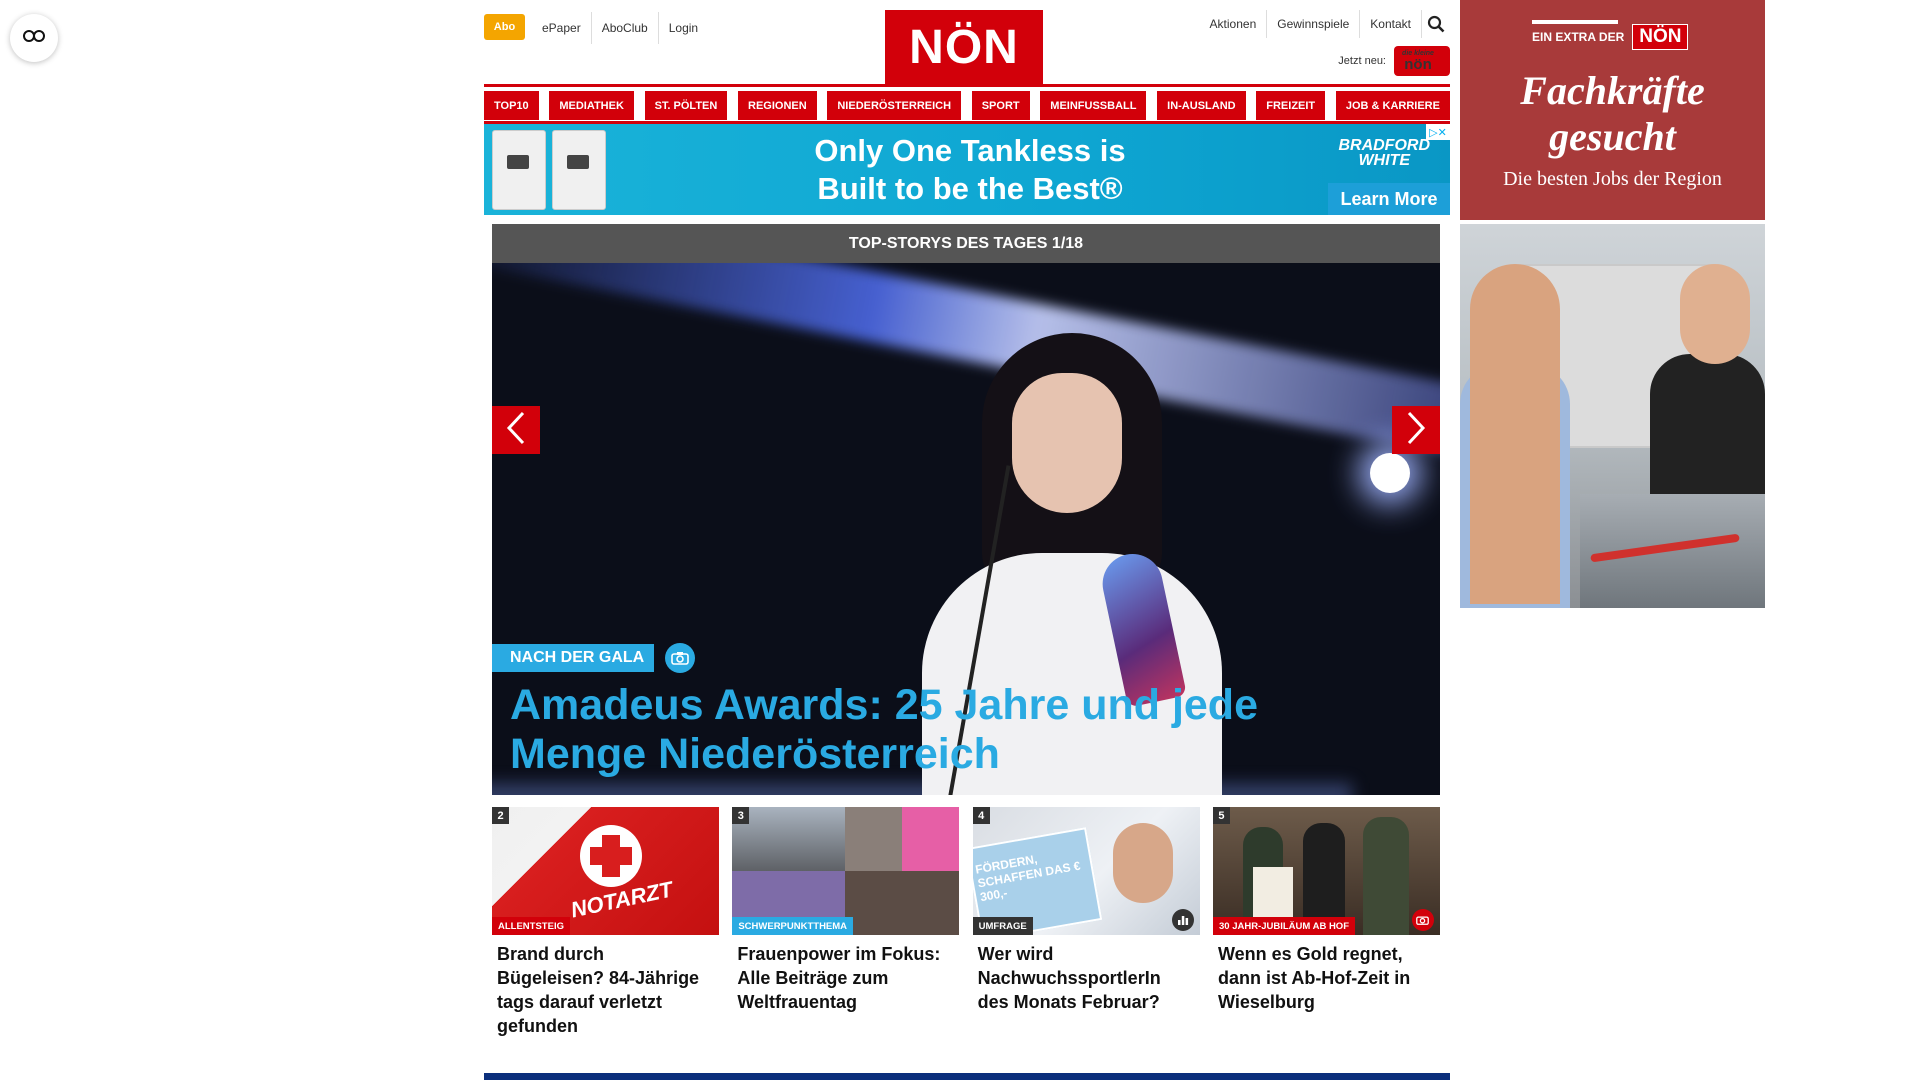 The image size is (1920, 1080). What do you see at coordinates (1435, 24) in the screenshot?
I see `search-icon` at bounding box center [1435, 24].